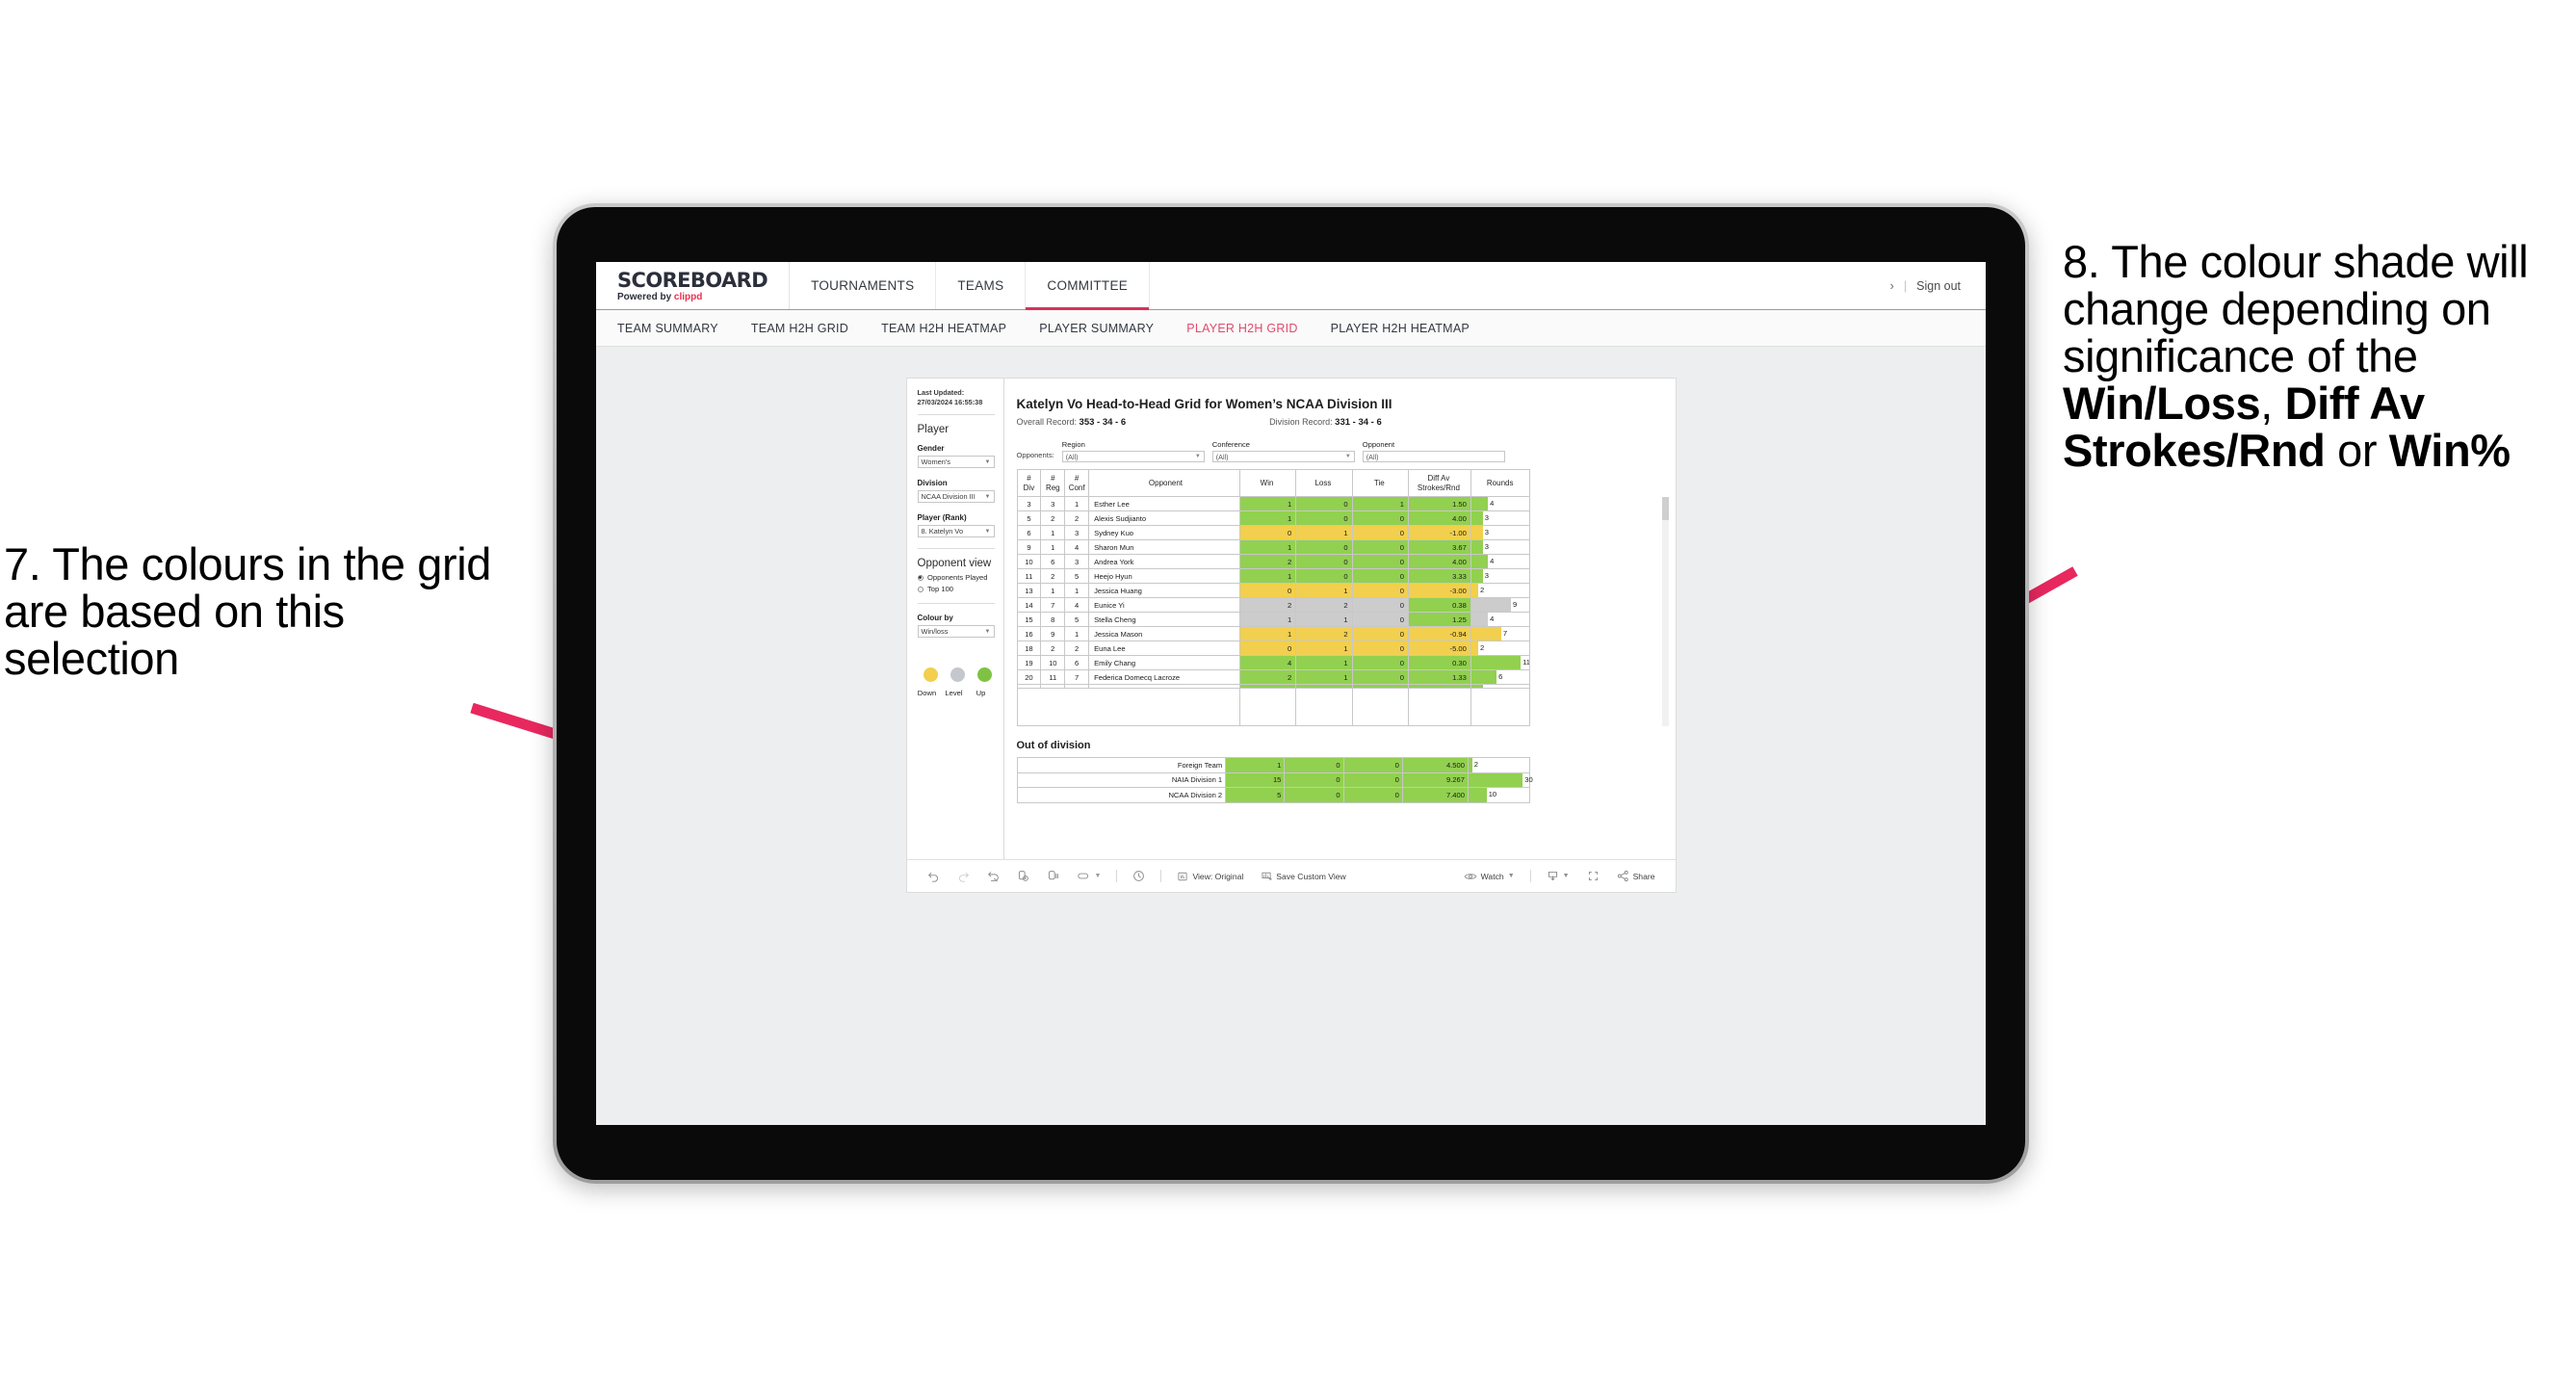 The height and width of the screenshot is (1386, 2576). What do you see at coordinates (667, 328) in the screenshot?
I see `subnav-item-team-summary: TEAM SUMMARY` at bounding box center [667, 328].